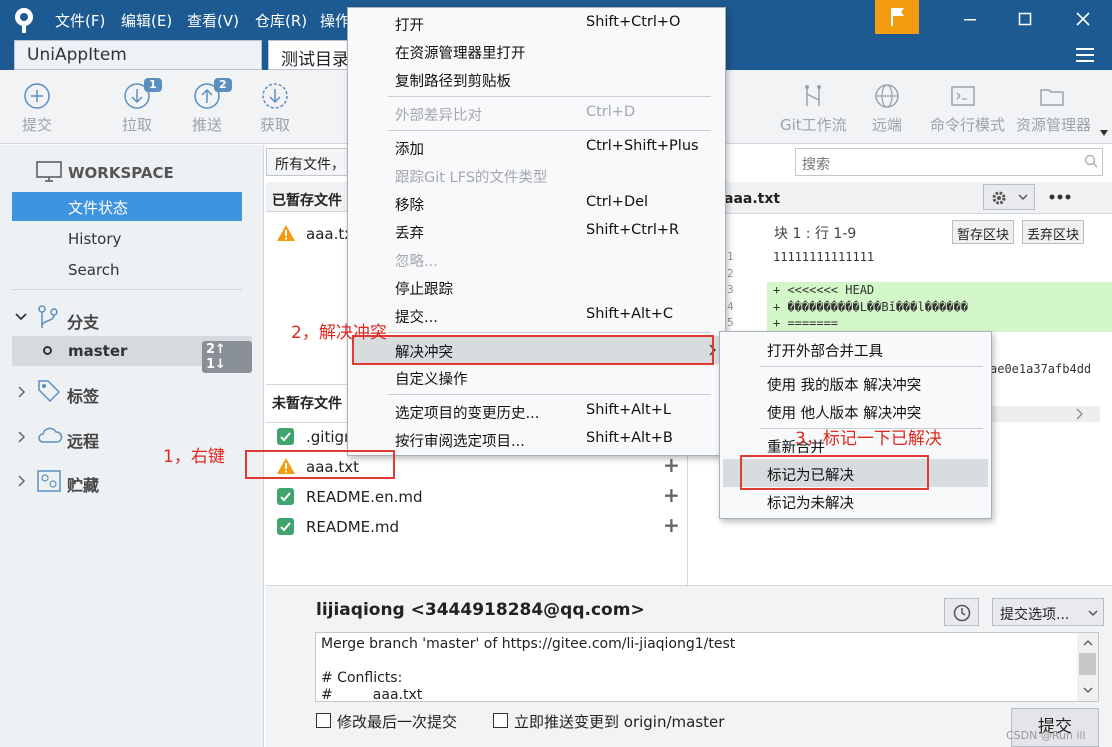 This screenshot has height=747, width=1112. What do you see at coordinates (471, 178) in the screenshot?
I see `menu-item-label: 跟踪Git LFS的文件类型` at bounding box center [471, 178].